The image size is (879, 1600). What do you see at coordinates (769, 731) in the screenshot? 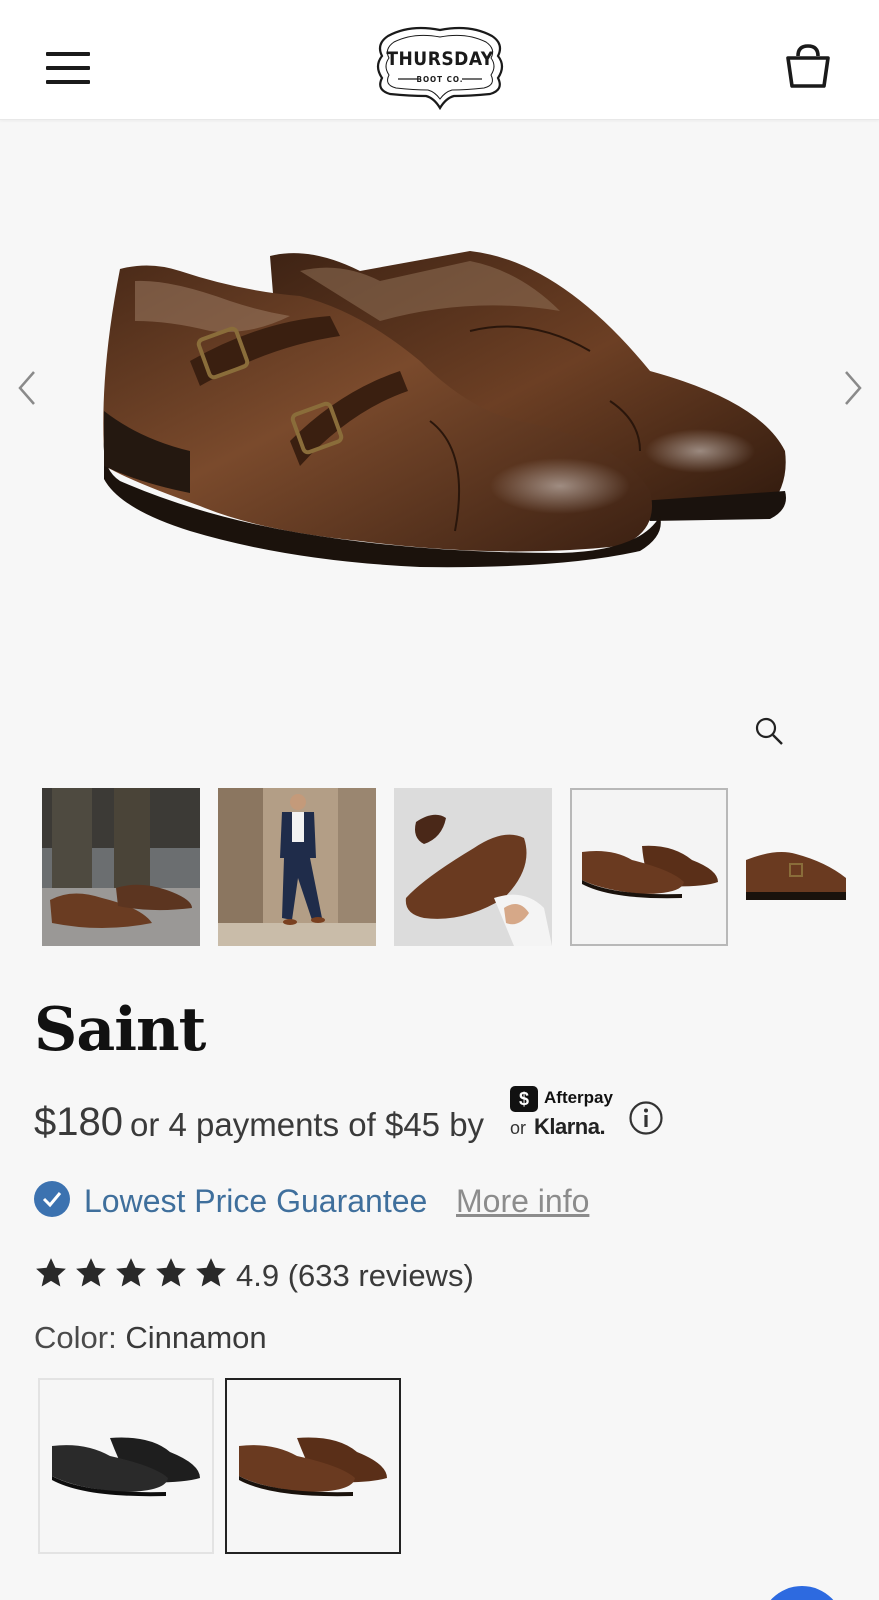
I see `zoom-magnifier-icon` at bounding box center [769, 731].